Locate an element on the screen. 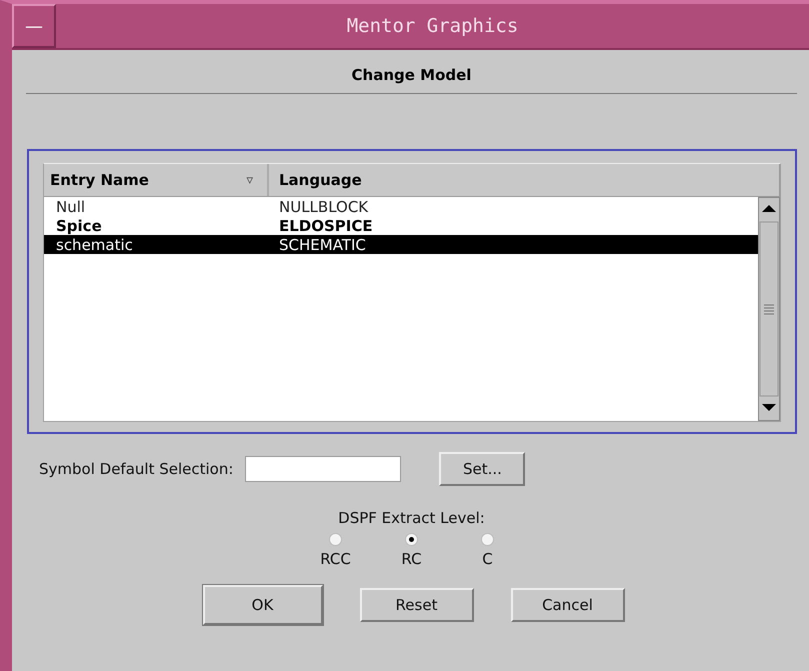  scrollbar is located at coordinates (769, 309).